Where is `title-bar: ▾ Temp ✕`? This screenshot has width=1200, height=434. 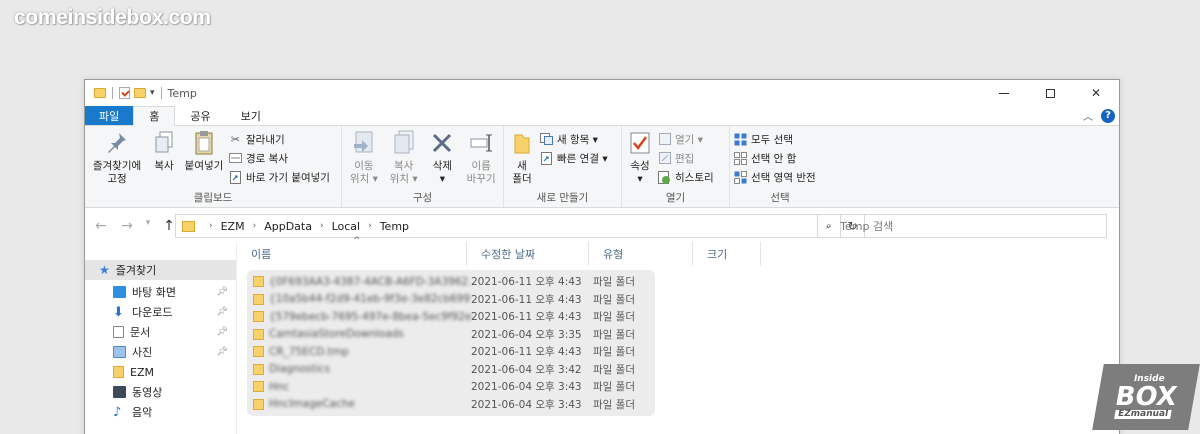 title-bar: ▾ Temp ✕ is located at coordinates (602, 93).